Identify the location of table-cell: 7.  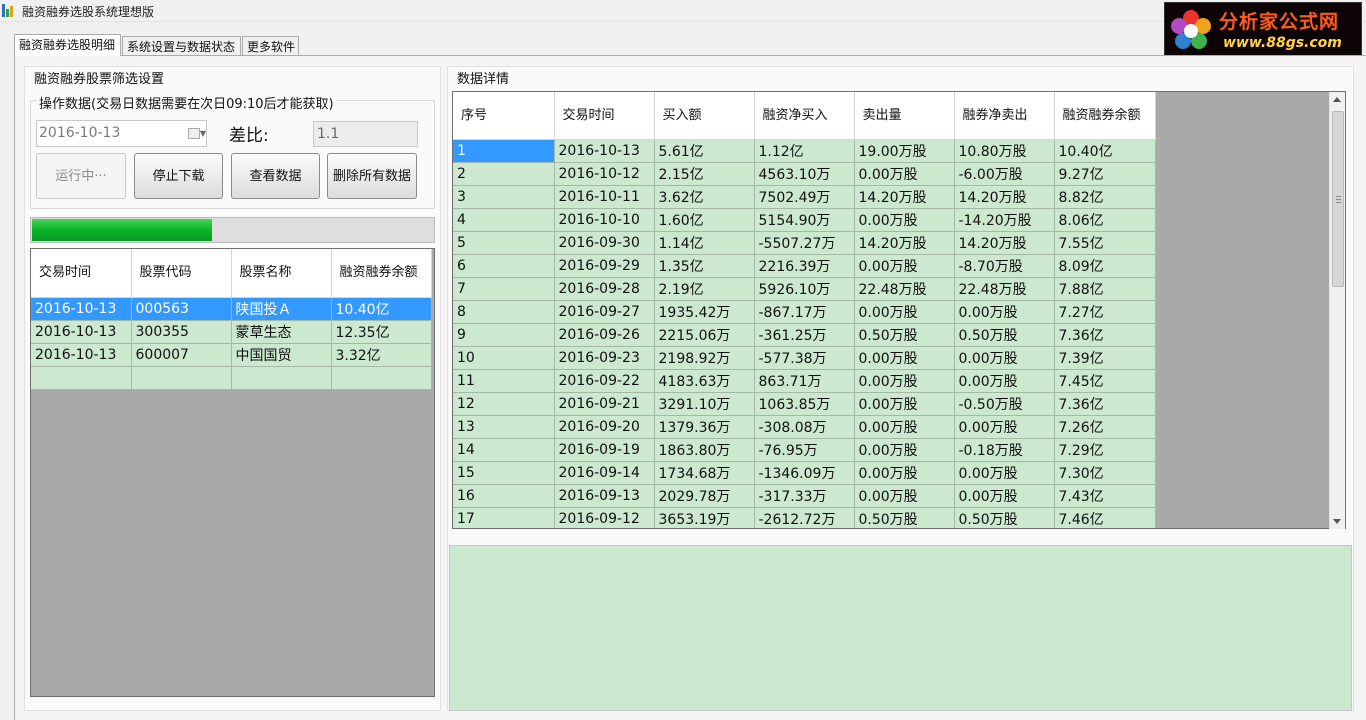
(504, 289).